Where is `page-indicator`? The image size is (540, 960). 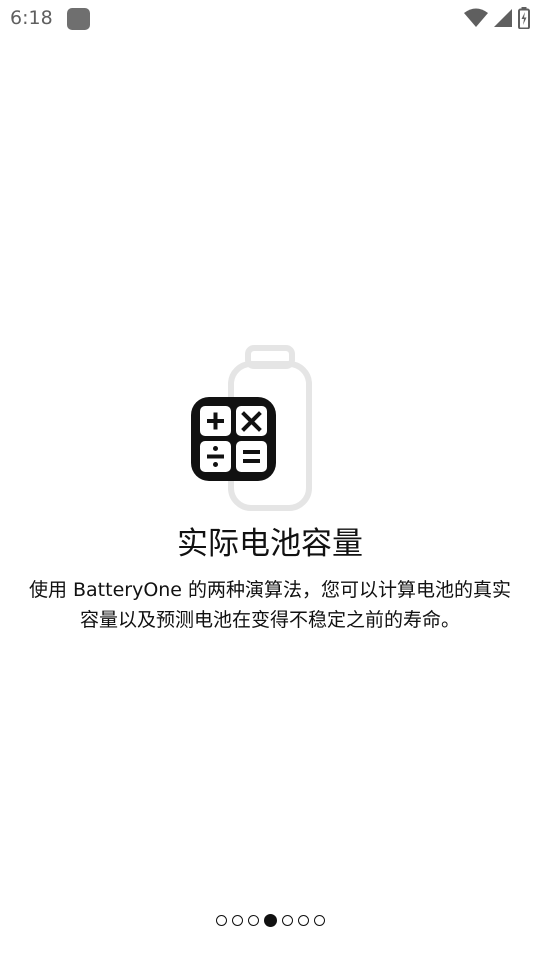
page-indicator is located at coordinates (270, 922).